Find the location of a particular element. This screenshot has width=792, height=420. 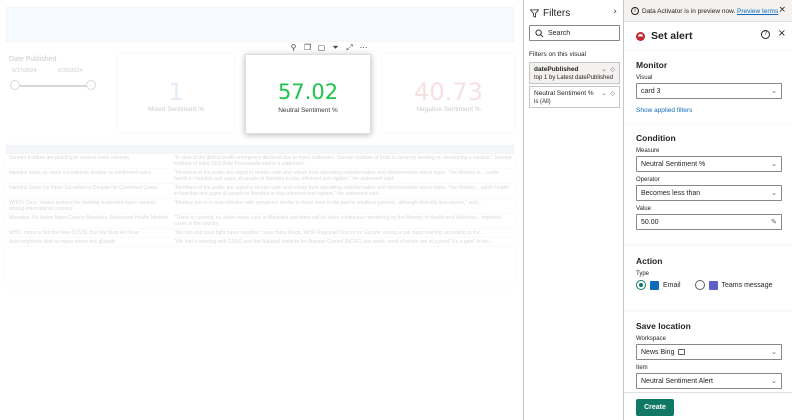

teams-label: Teams message is located at coordinates (747, 285).